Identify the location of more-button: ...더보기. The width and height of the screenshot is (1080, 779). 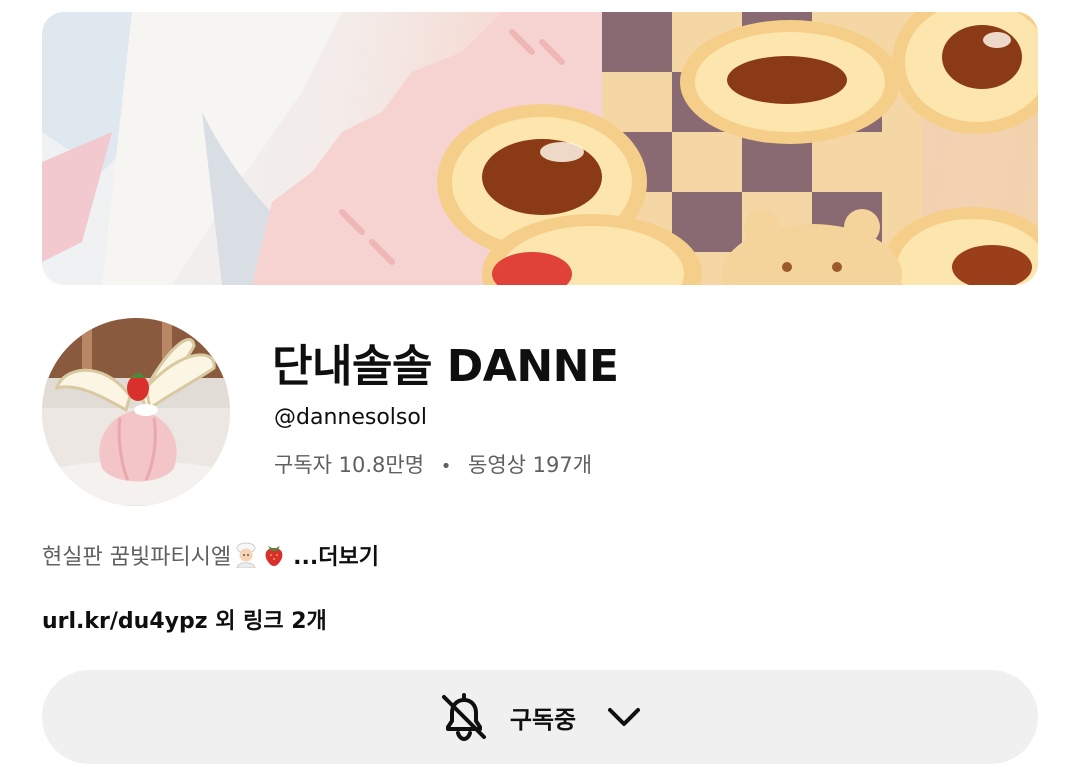
(336, 555).